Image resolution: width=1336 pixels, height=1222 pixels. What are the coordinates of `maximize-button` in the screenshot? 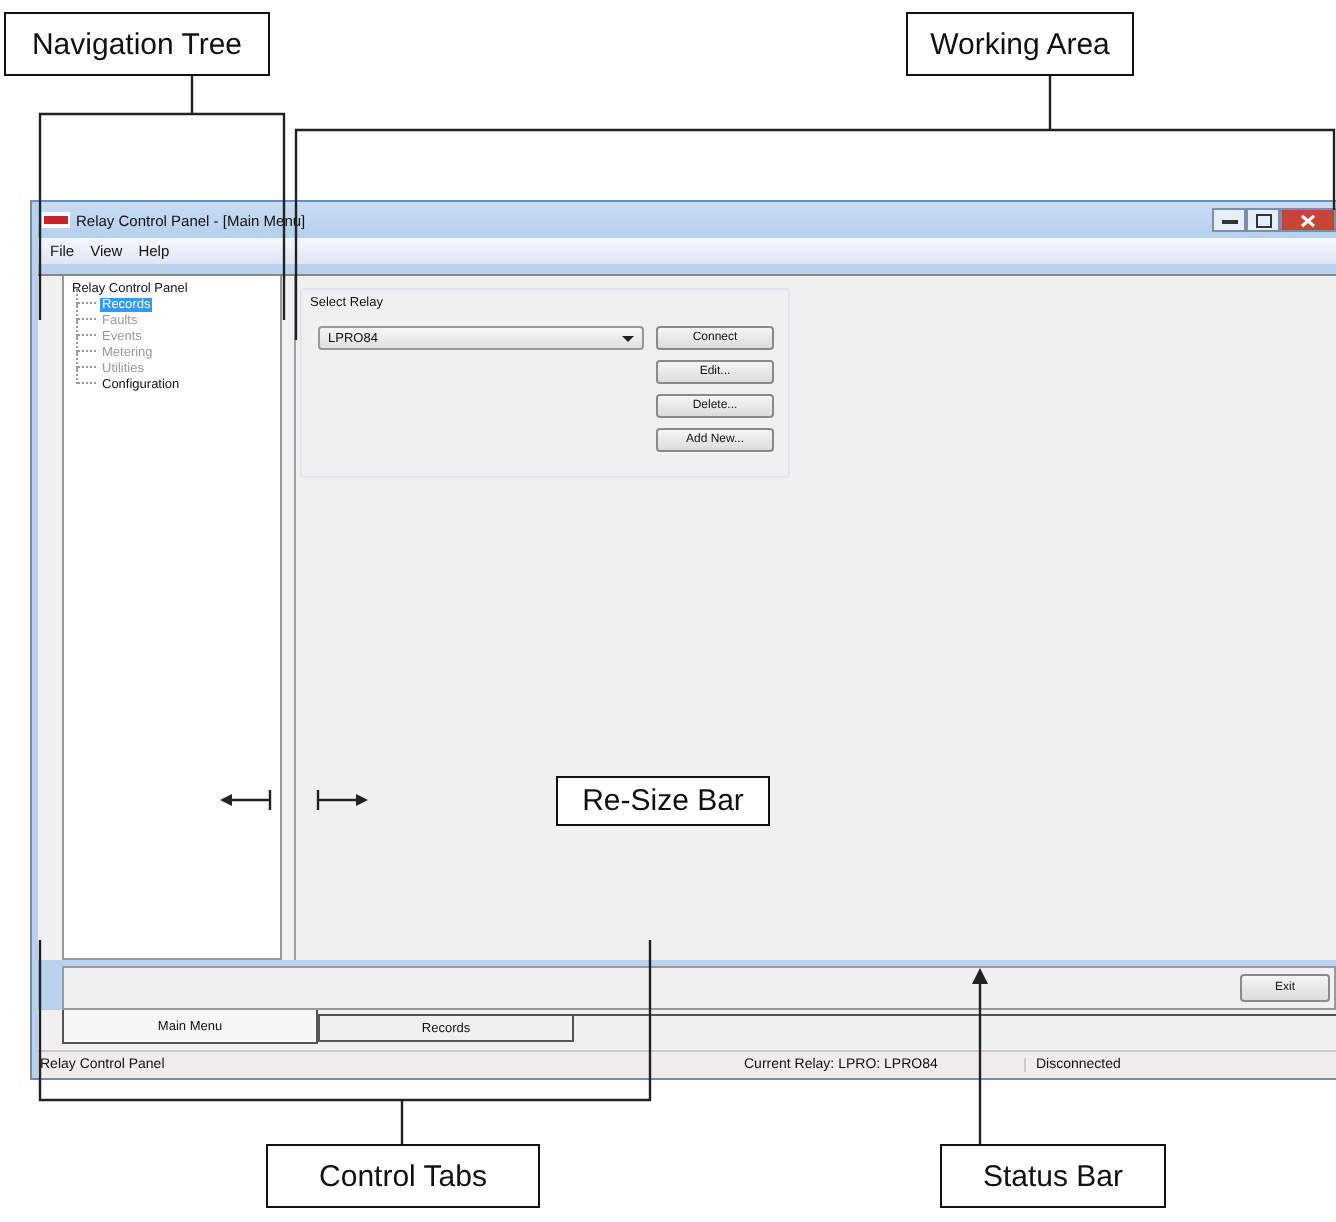 It's located at (1263, 220).